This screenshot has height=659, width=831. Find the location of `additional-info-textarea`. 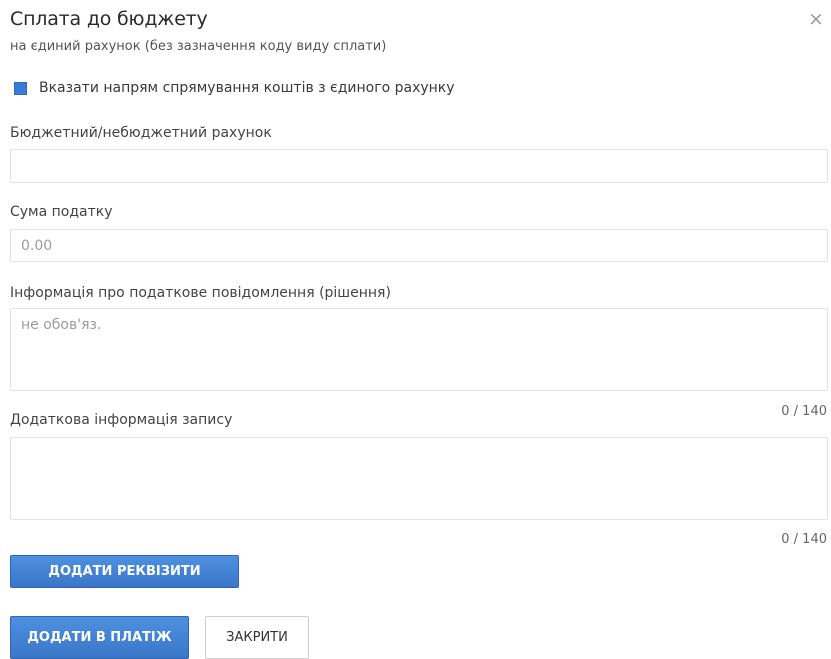

additional-info-textarea is located at coordinates (419, 478).